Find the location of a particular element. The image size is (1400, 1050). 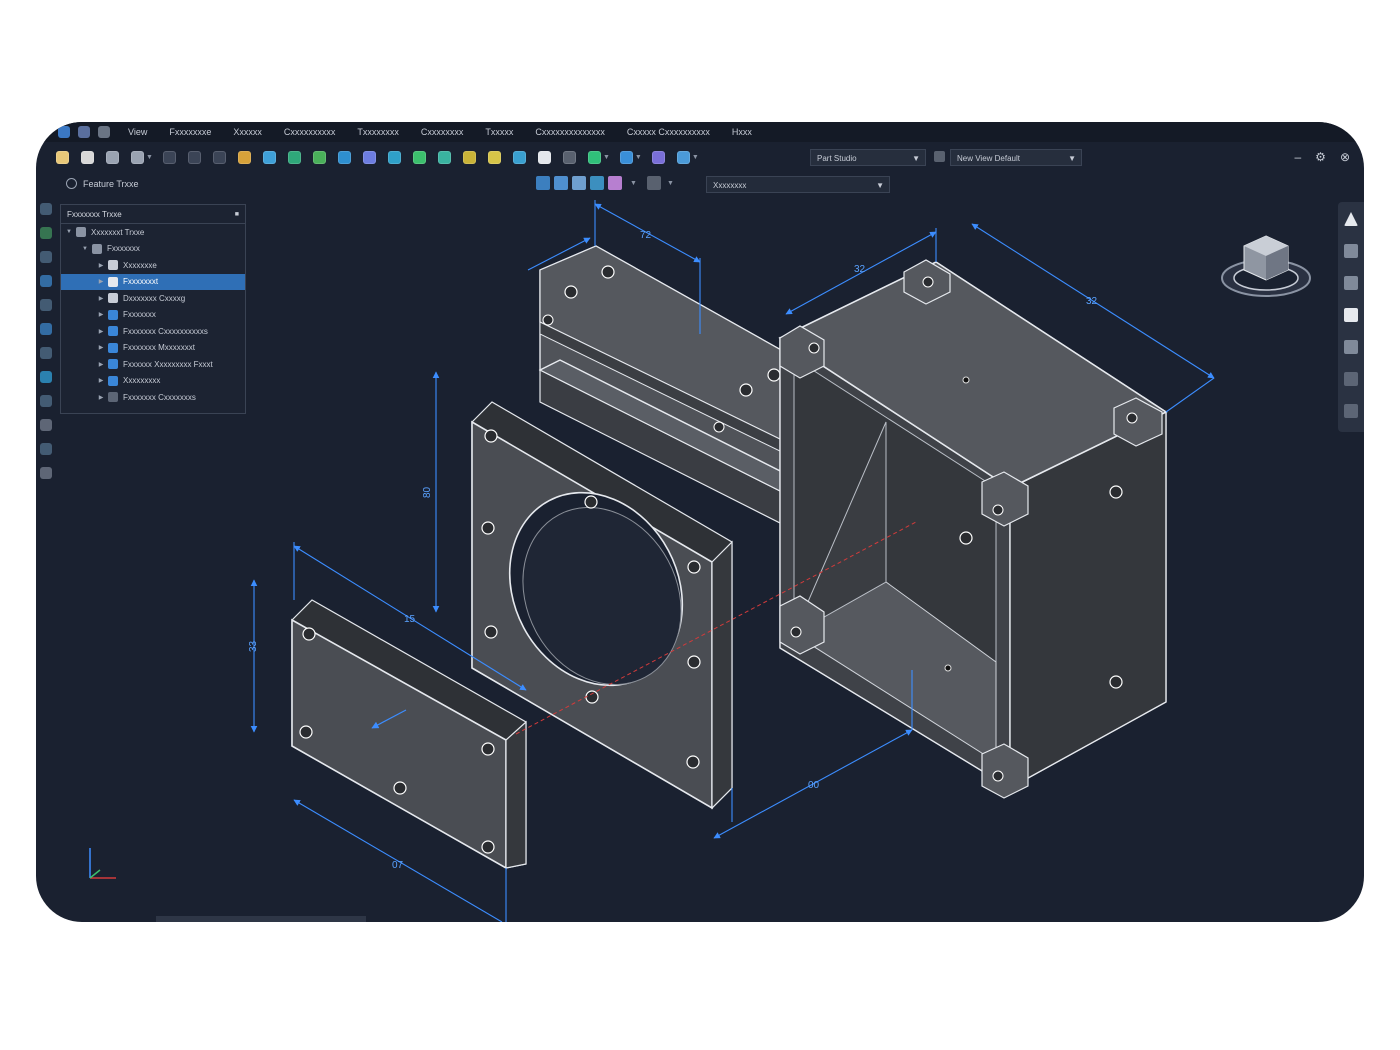

dim-plate-height: 80 is located at coordinates (427, 492).